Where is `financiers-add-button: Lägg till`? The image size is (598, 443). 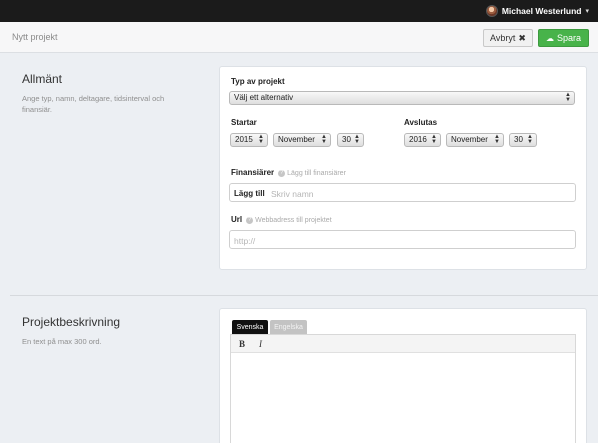 financiers-add-button: Lägg till is located at coordinates (249, 193).